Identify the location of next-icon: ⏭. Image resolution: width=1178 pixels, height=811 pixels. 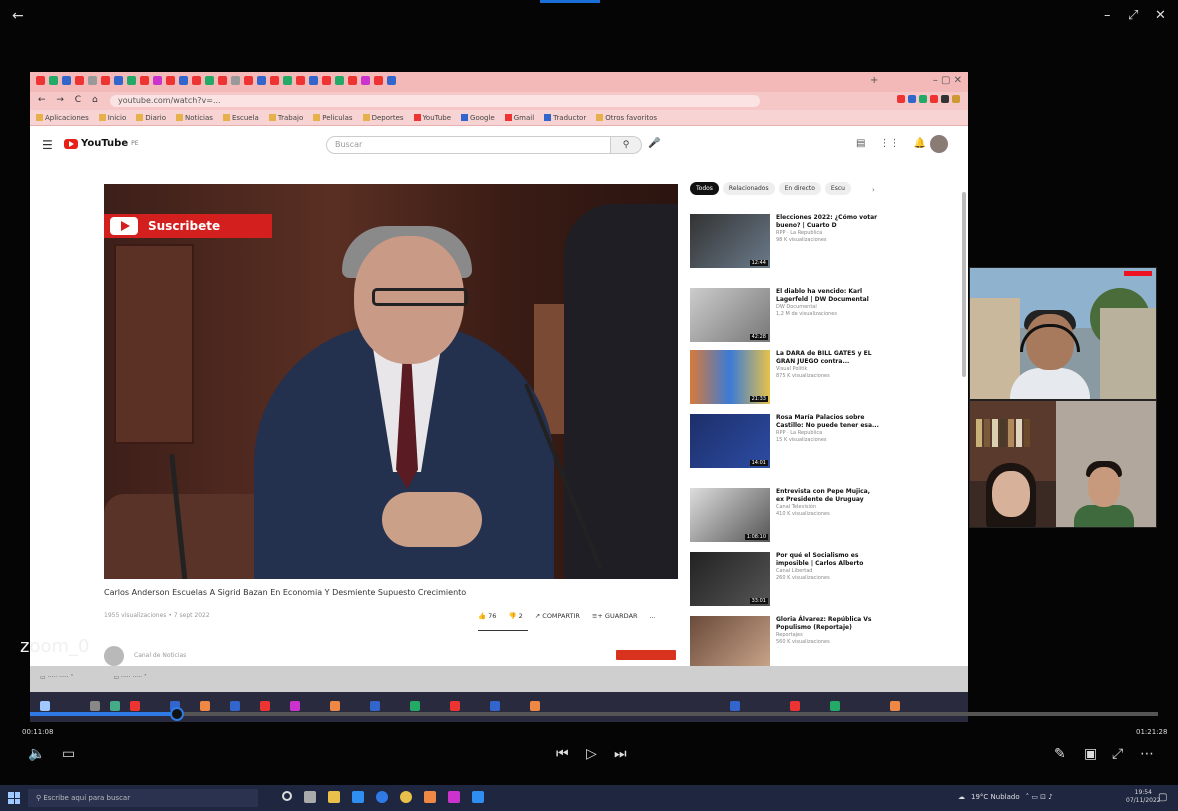
(620, 754).